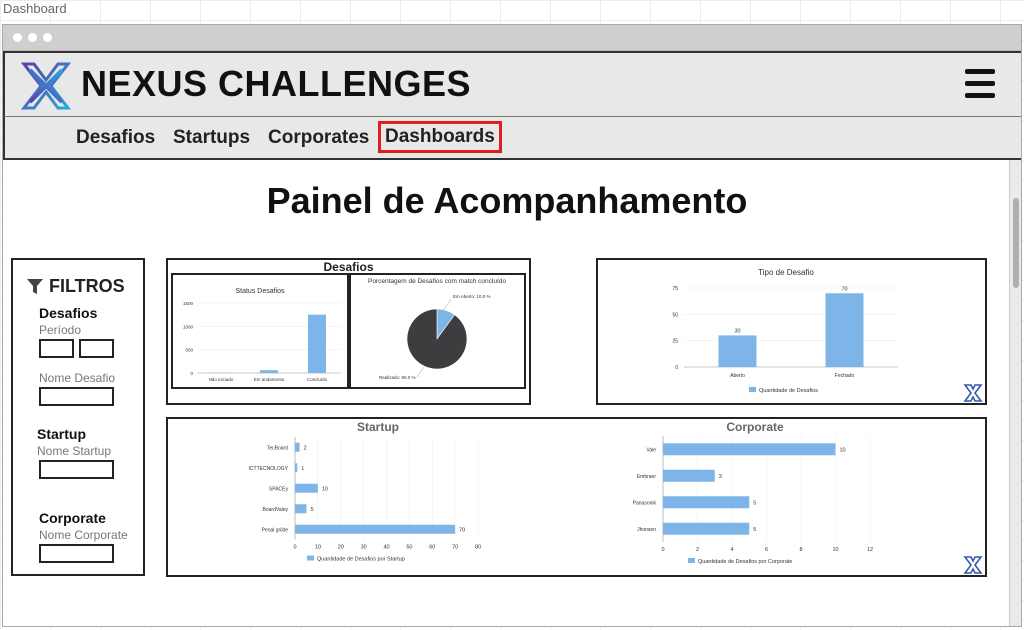 This screenshot has height=630, width=1024. I want to click on y-tick-label: 1000, so click(188, 326).